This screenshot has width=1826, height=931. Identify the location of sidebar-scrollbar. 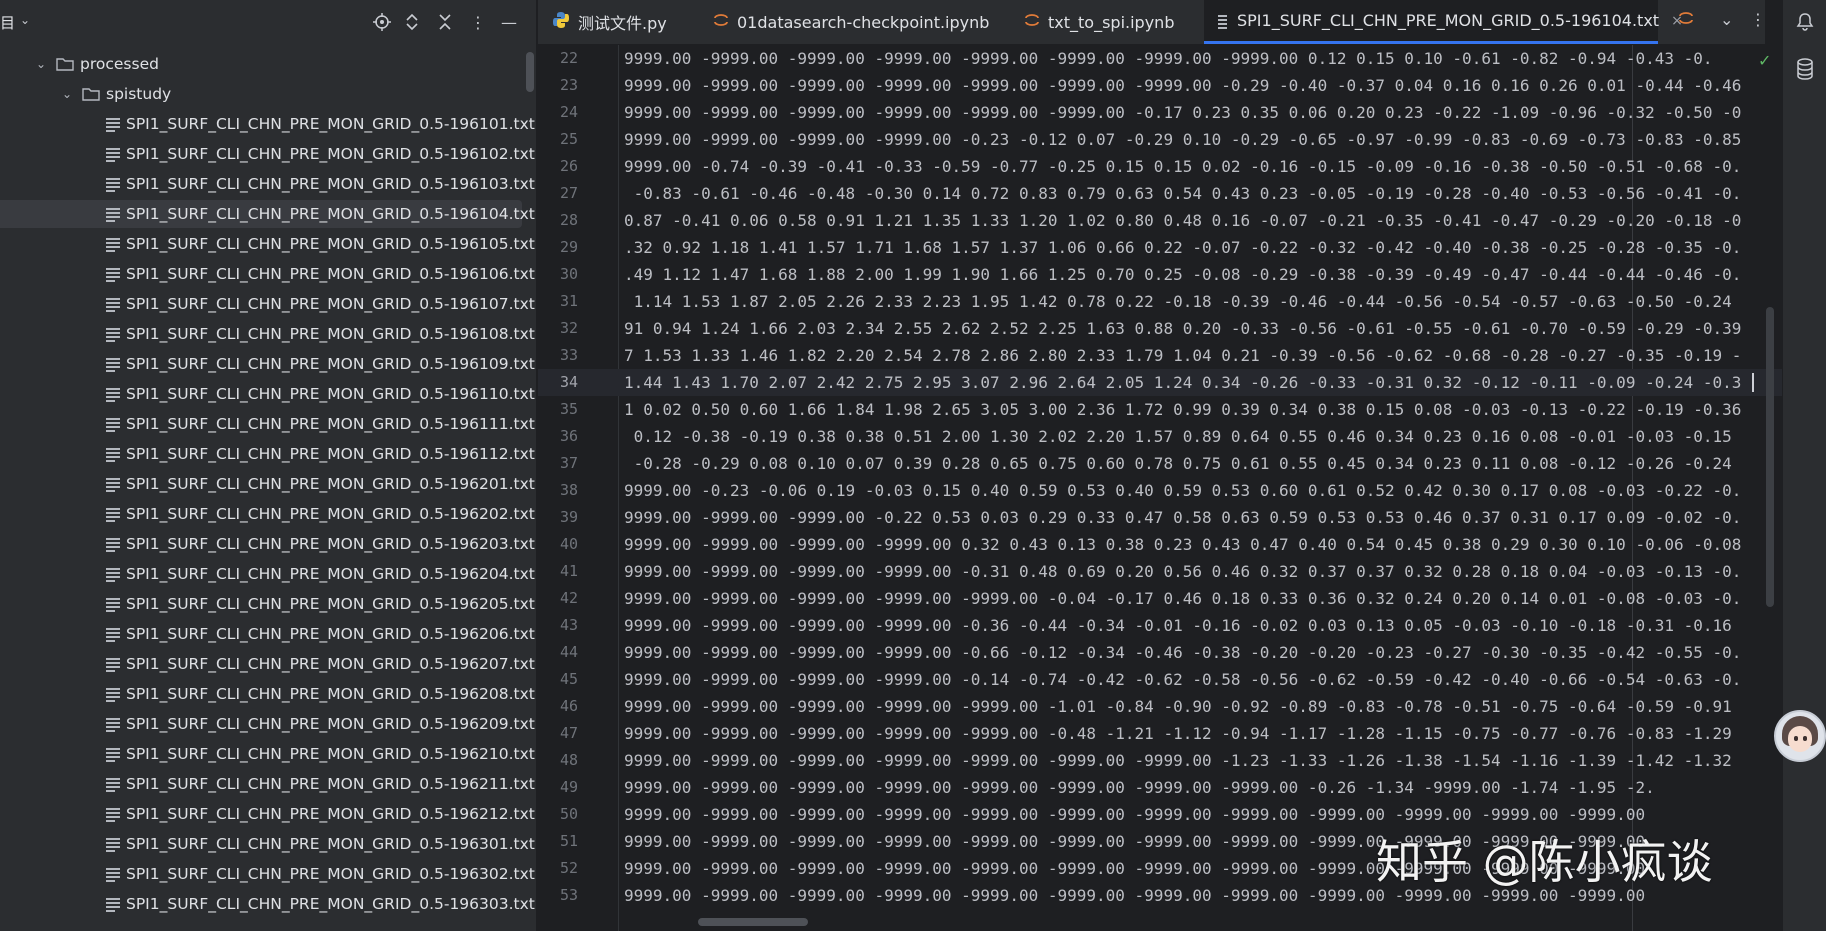
(530, 72).